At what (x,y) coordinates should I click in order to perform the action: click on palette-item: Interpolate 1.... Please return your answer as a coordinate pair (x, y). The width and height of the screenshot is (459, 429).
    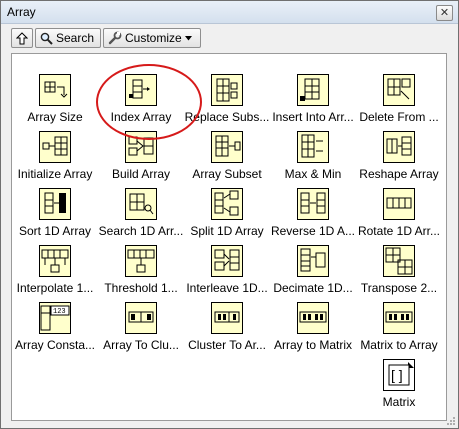
    Looking at the image, I should click on (55, 260).